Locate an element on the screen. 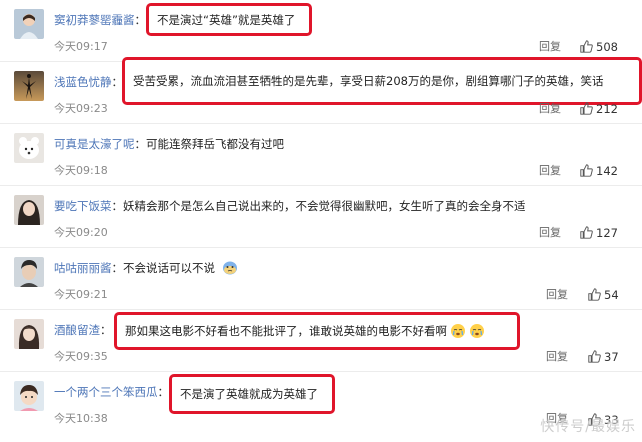  blue-sad-emoji-icon is located at coordinates (229, 268).